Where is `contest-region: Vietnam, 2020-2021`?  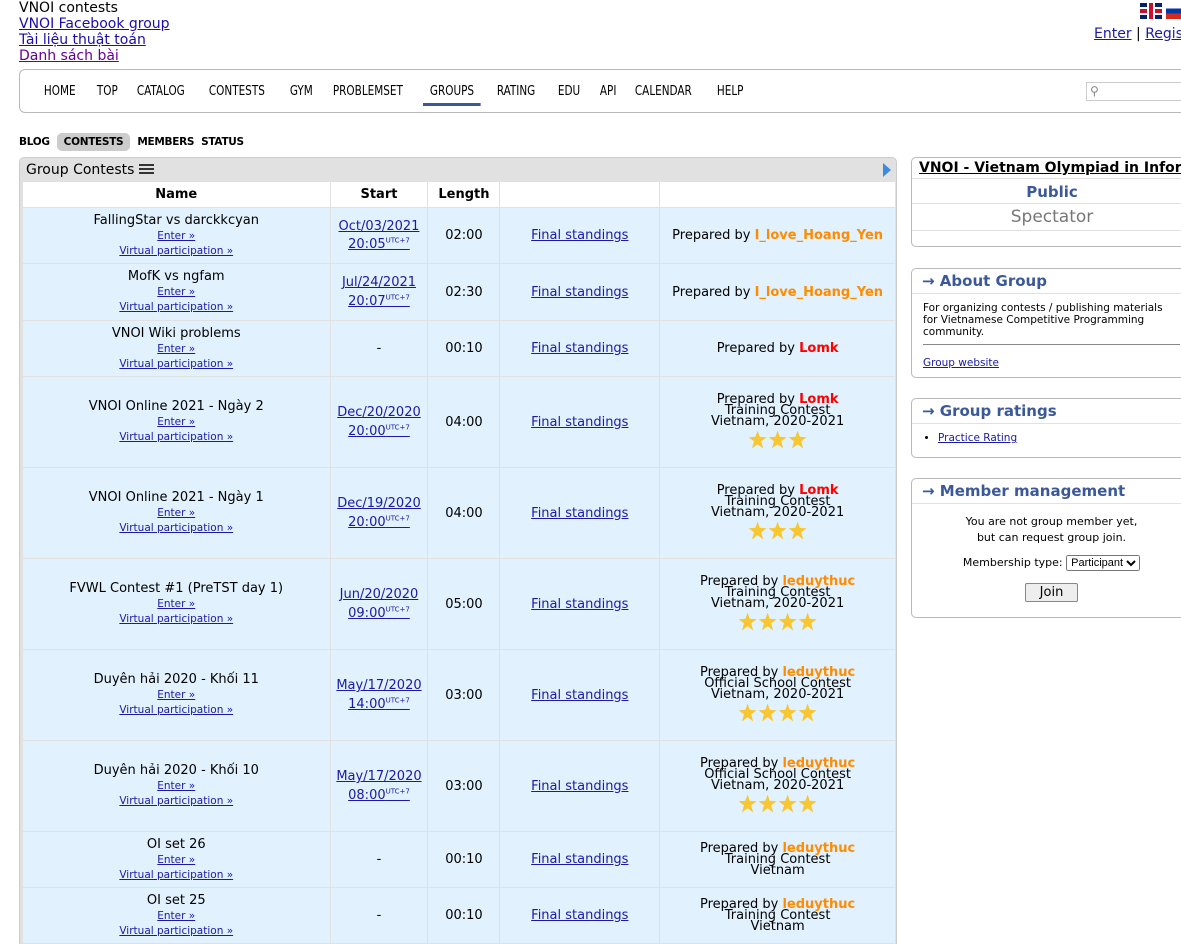 contest-region: Vietnam, 2020-2021 is located at coordinates (777, 421).